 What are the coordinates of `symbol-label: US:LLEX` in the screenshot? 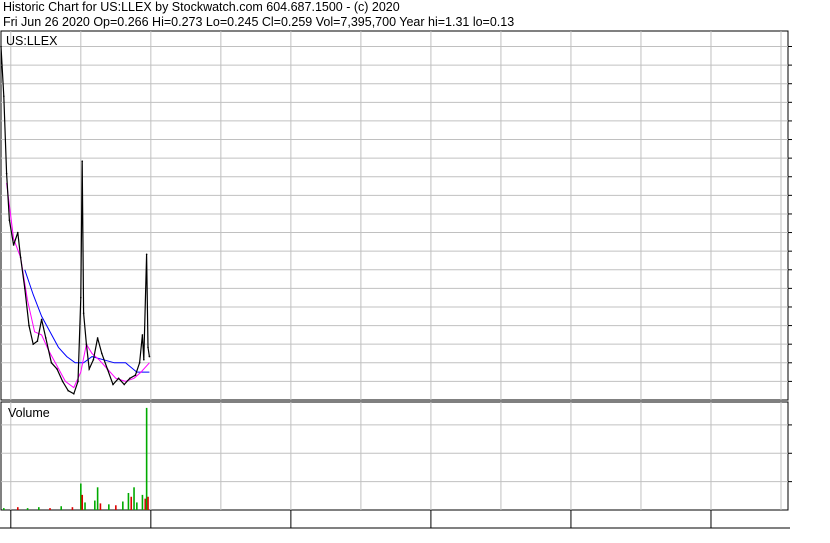 It's located at (32, 41).